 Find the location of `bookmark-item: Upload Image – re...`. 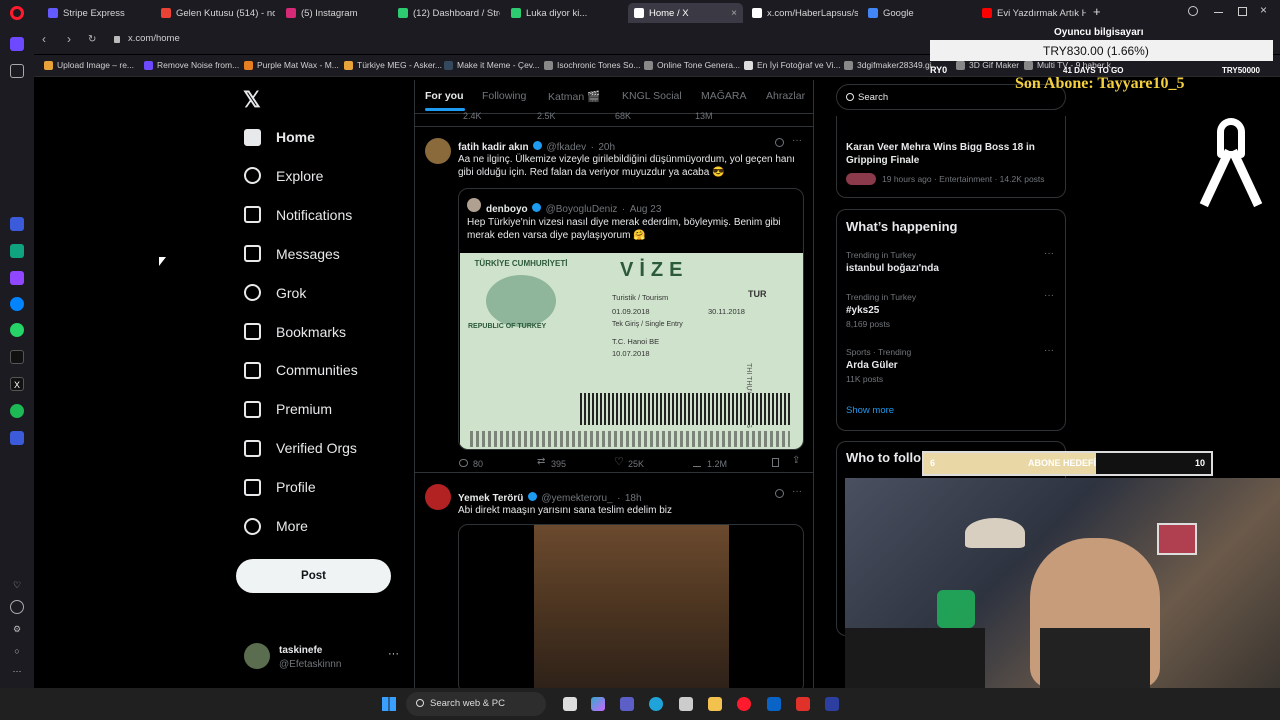

bookmark-item: Upload Image – re... is located at coordinates (89, 65).